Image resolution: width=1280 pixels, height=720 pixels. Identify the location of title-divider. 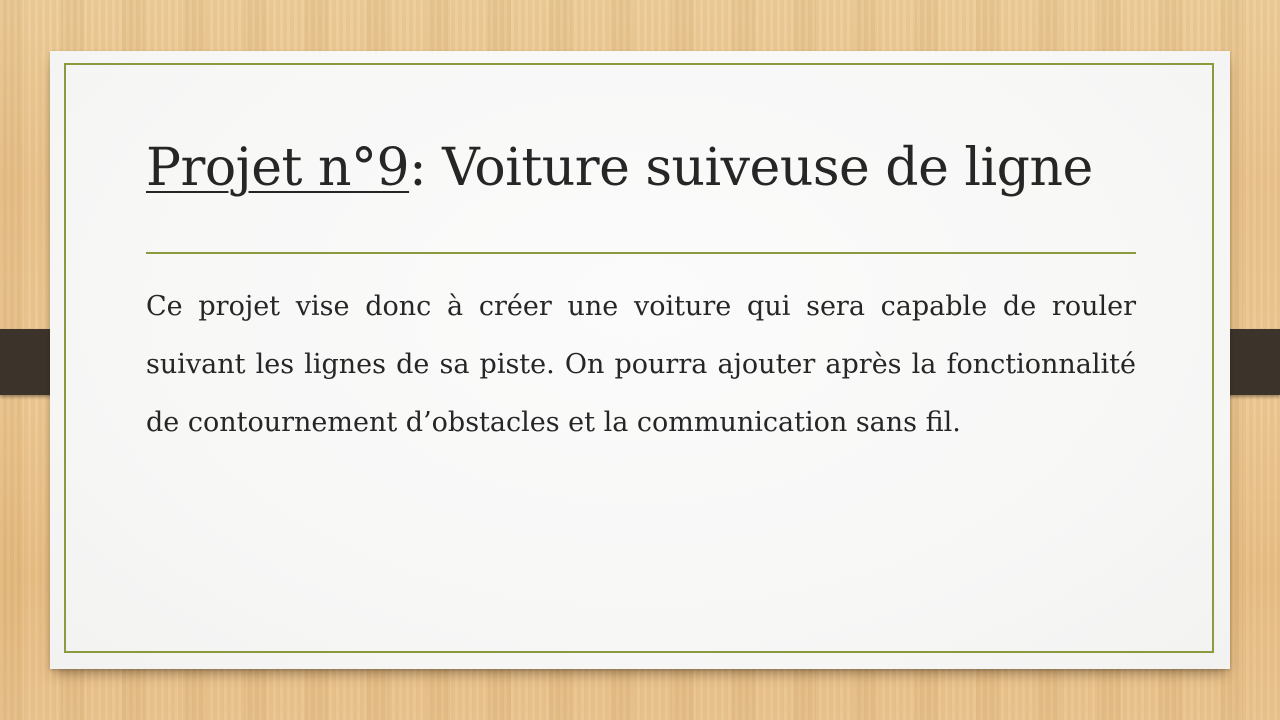
(641, 253).